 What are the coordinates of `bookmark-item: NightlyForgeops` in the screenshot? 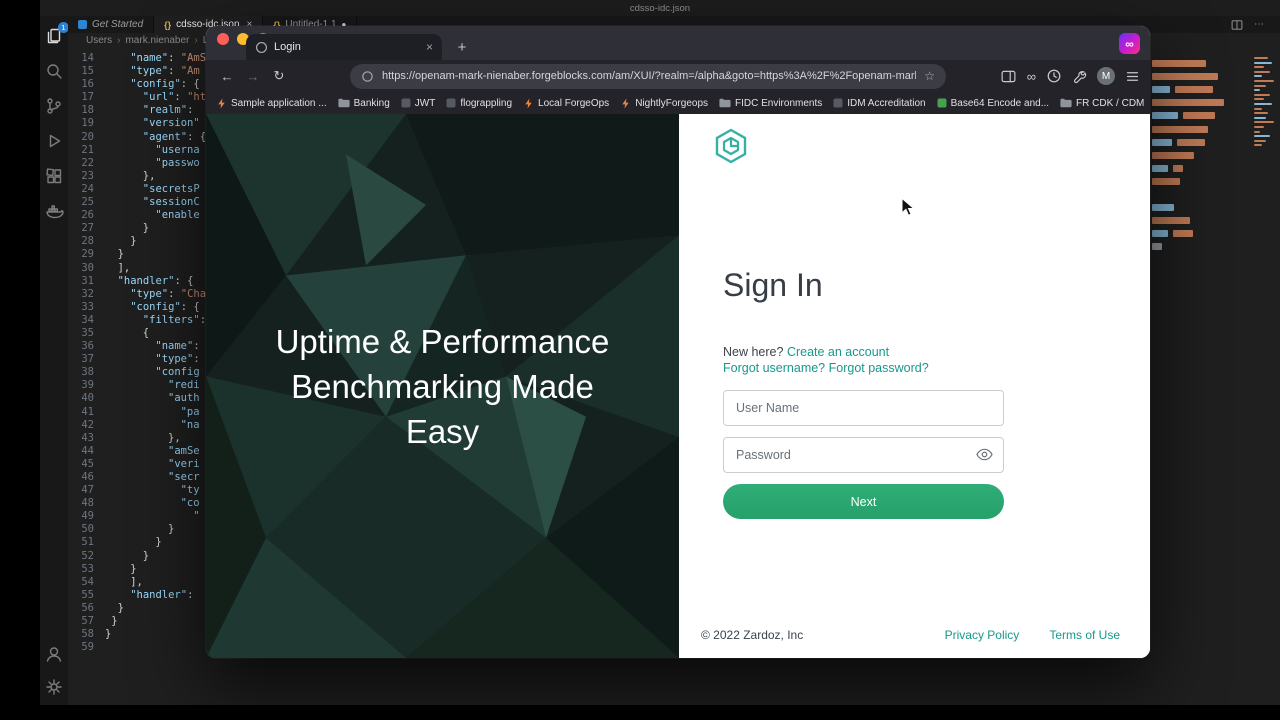 It's located at (664, 103).